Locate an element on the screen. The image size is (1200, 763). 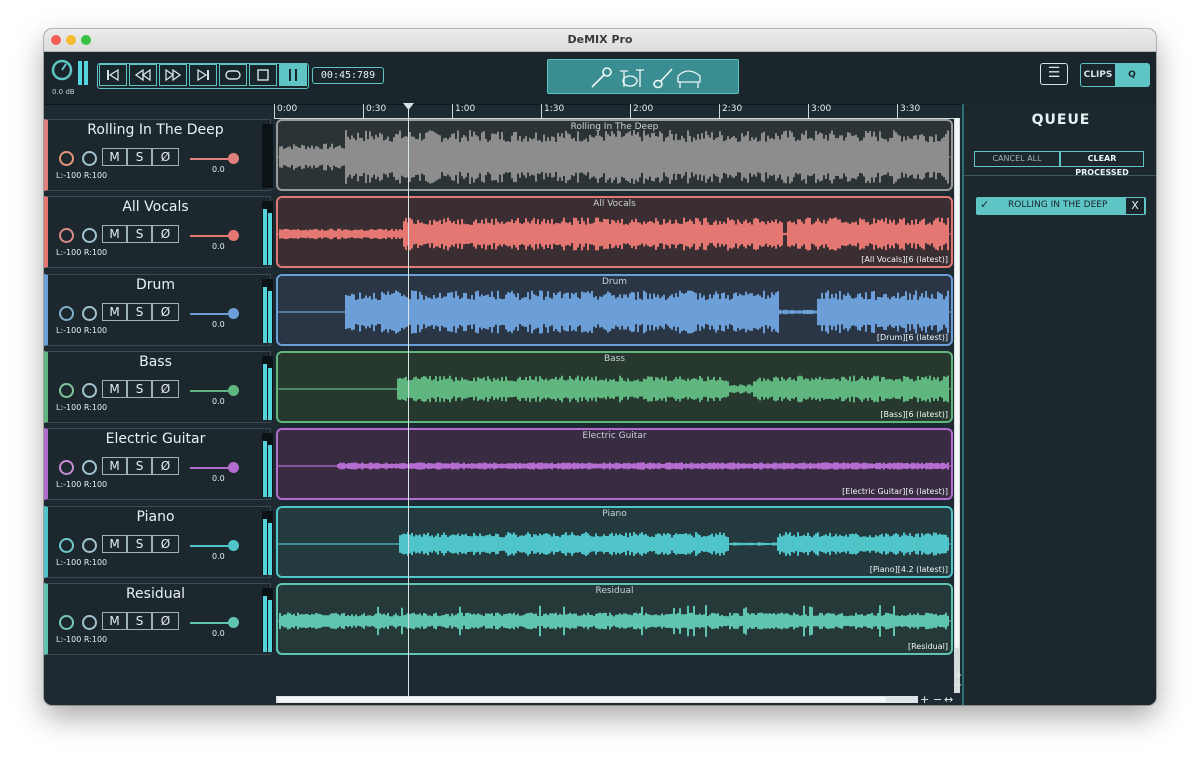
waveform-lane: All Vocals [All Vocals][6 (latest)] is located at coordinates (614, 232).